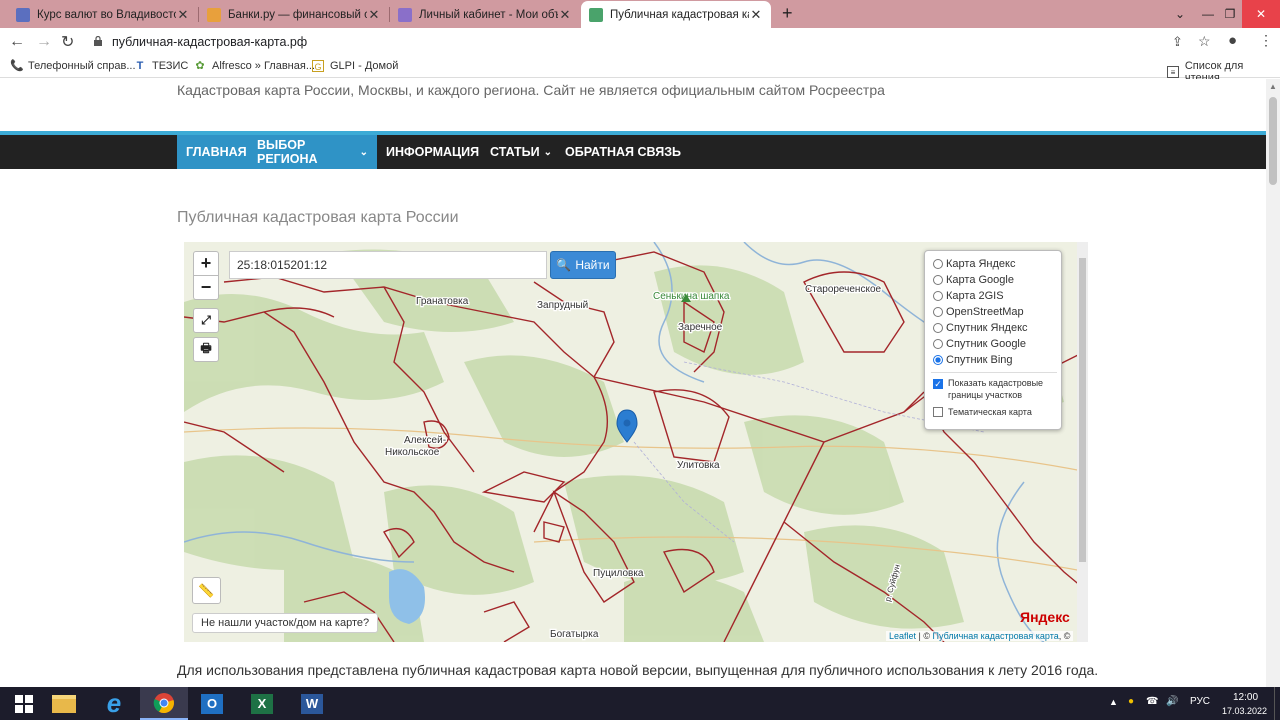  Describe the element at coordinates (676, 14) in the screenshot. I see `tab-cadastral-map: Публичная кадастровая карта Р ✕` at that location.